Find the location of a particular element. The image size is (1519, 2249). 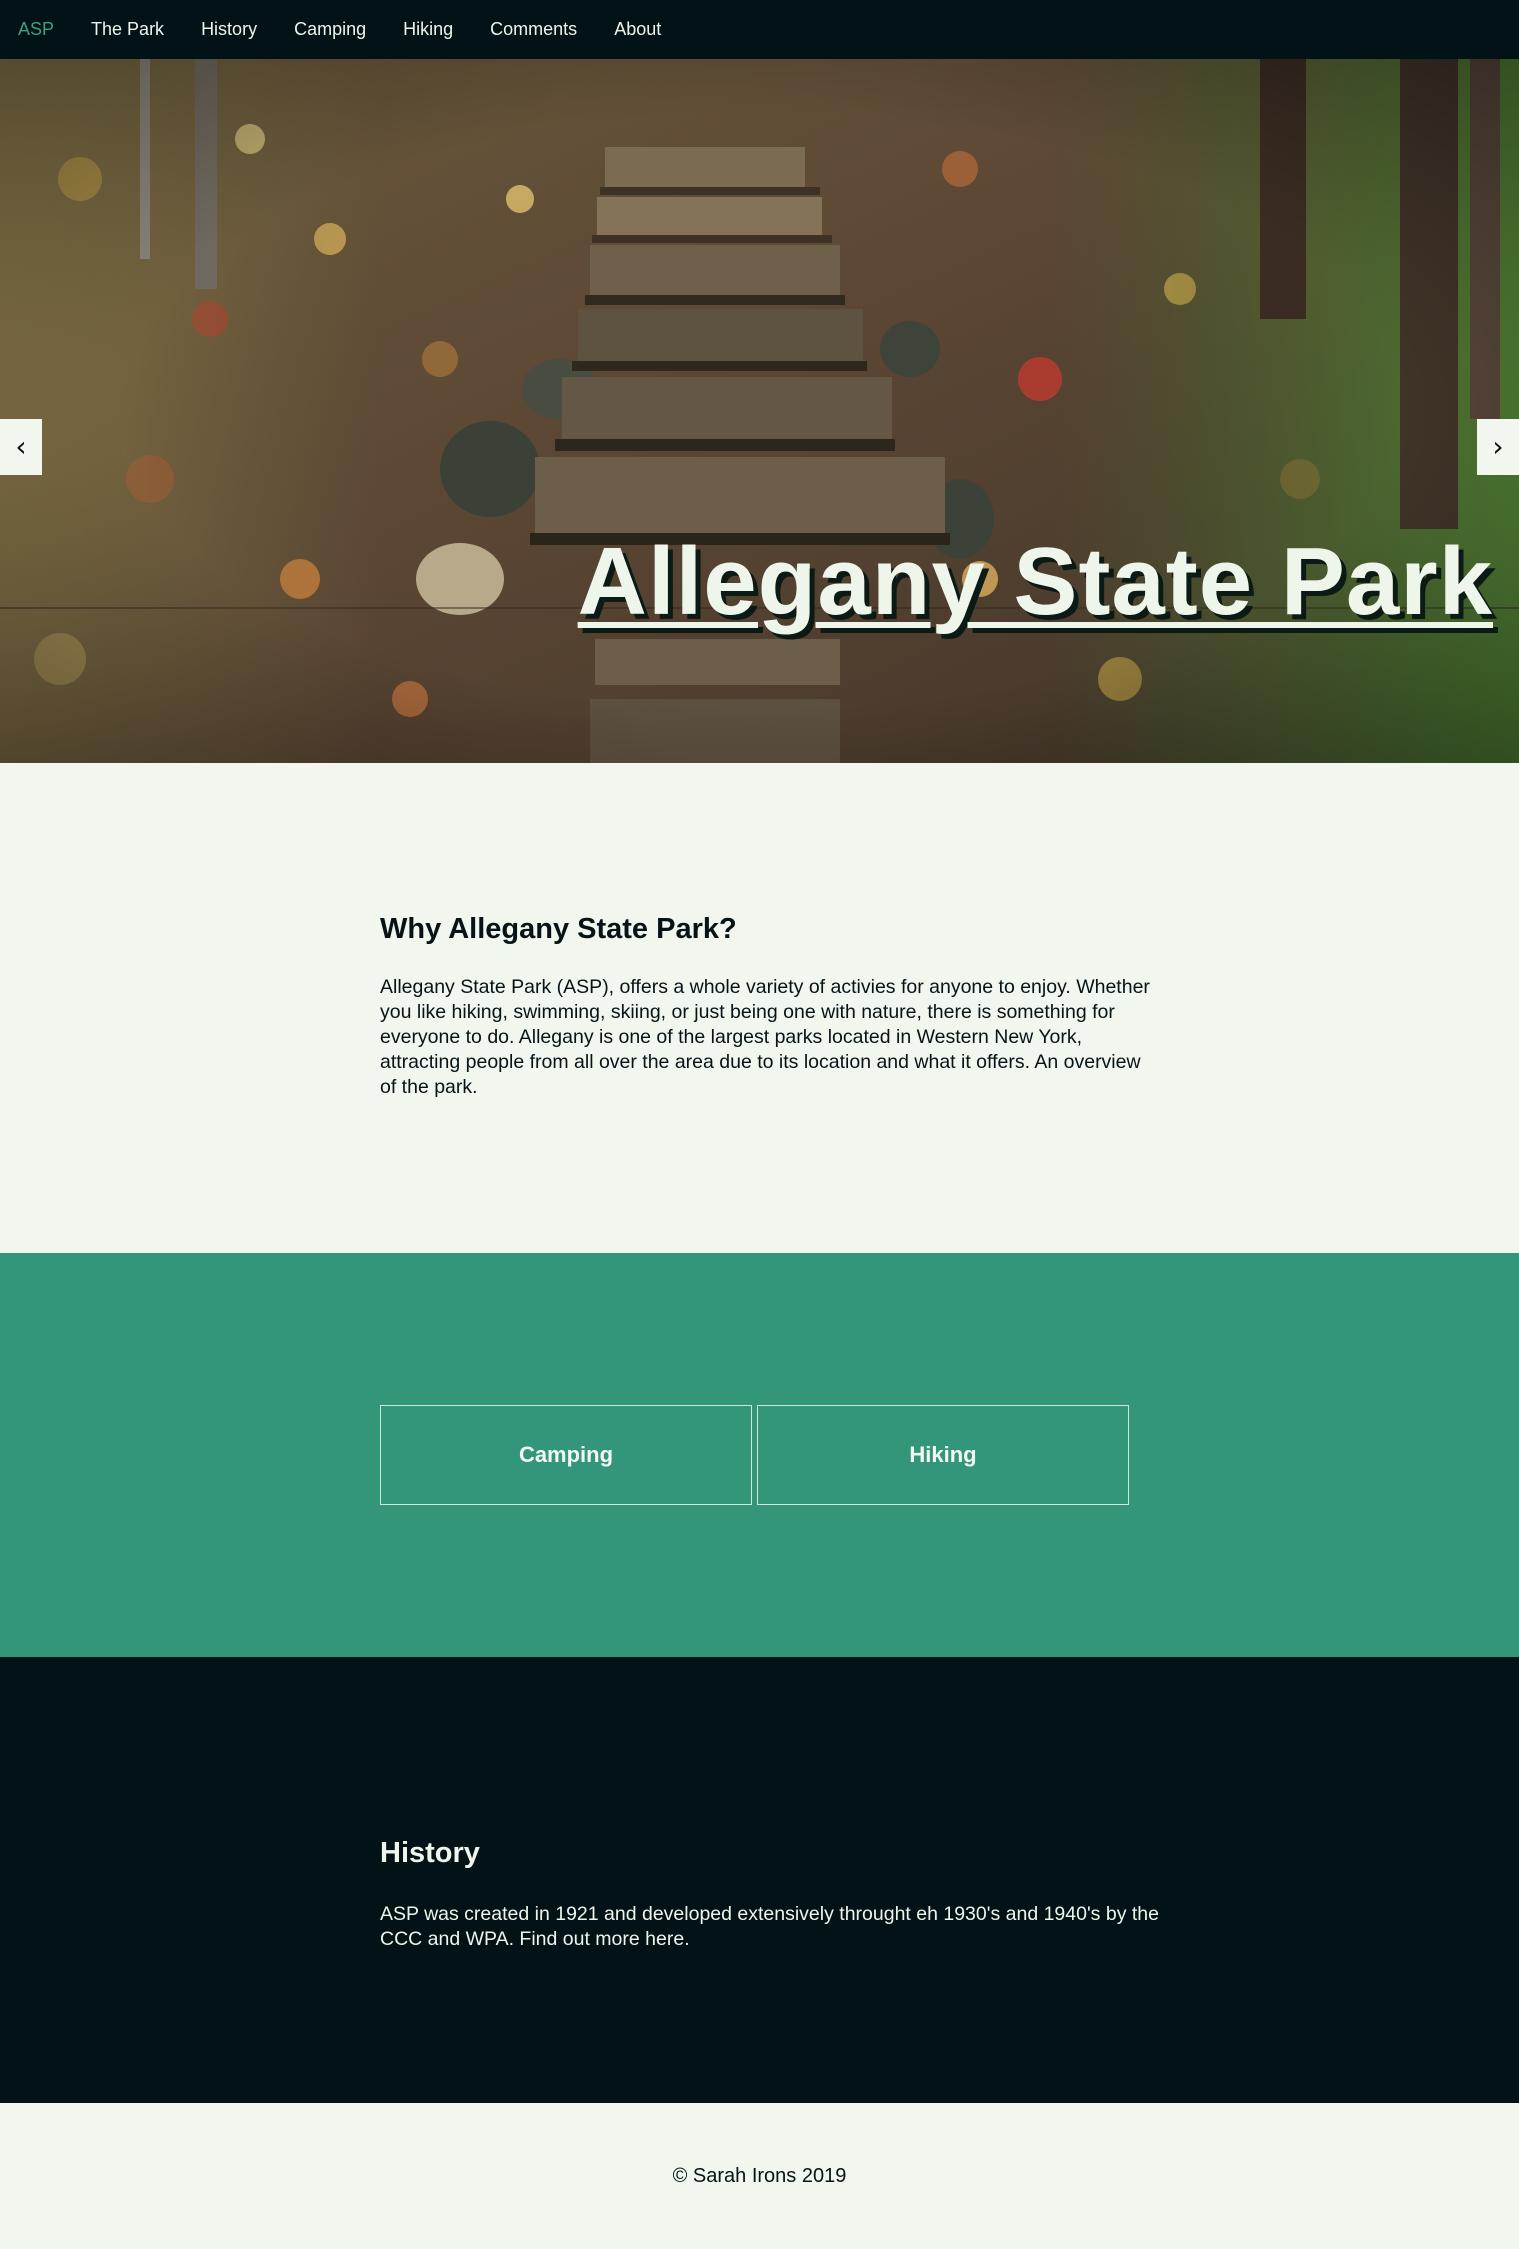

nav-link-history: History is located at coordinates (229, 29).